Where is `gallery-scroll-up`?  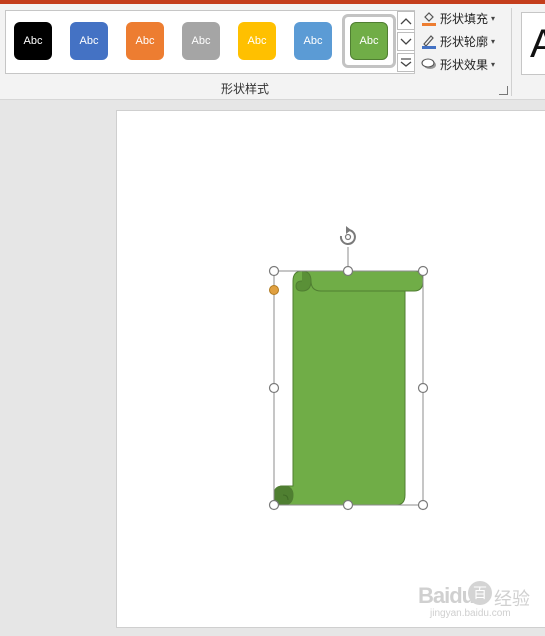 gallery-scroll-up is located at coordinates (406, 20).